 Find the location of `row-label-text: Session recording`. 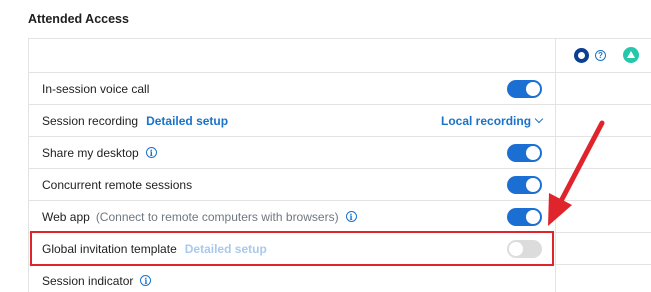

row-label-text: Session recording is located at coordinates (90, 120).